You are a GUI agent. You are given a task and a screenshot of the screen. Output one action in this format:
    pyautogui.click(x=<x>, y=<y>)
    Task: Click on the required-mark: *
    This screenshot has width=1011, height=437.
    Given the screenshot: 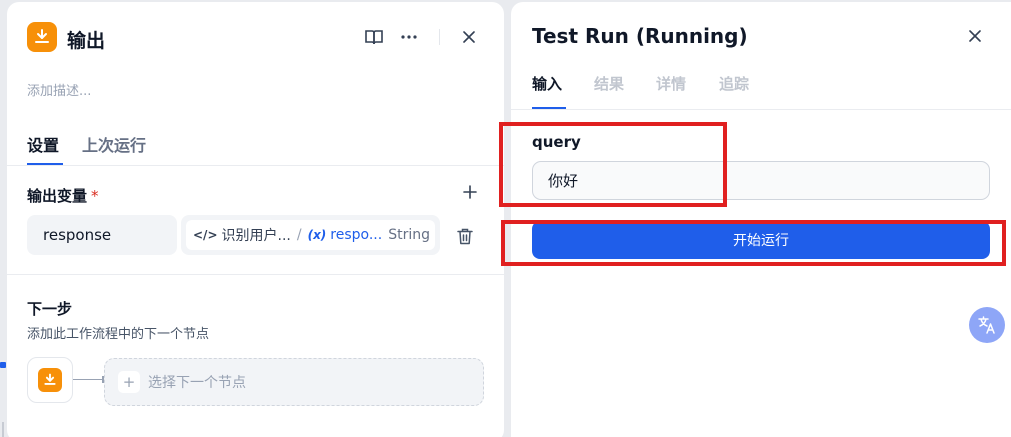 What is the action you would take?
    pyautogui.click(x=95, y=196)
    